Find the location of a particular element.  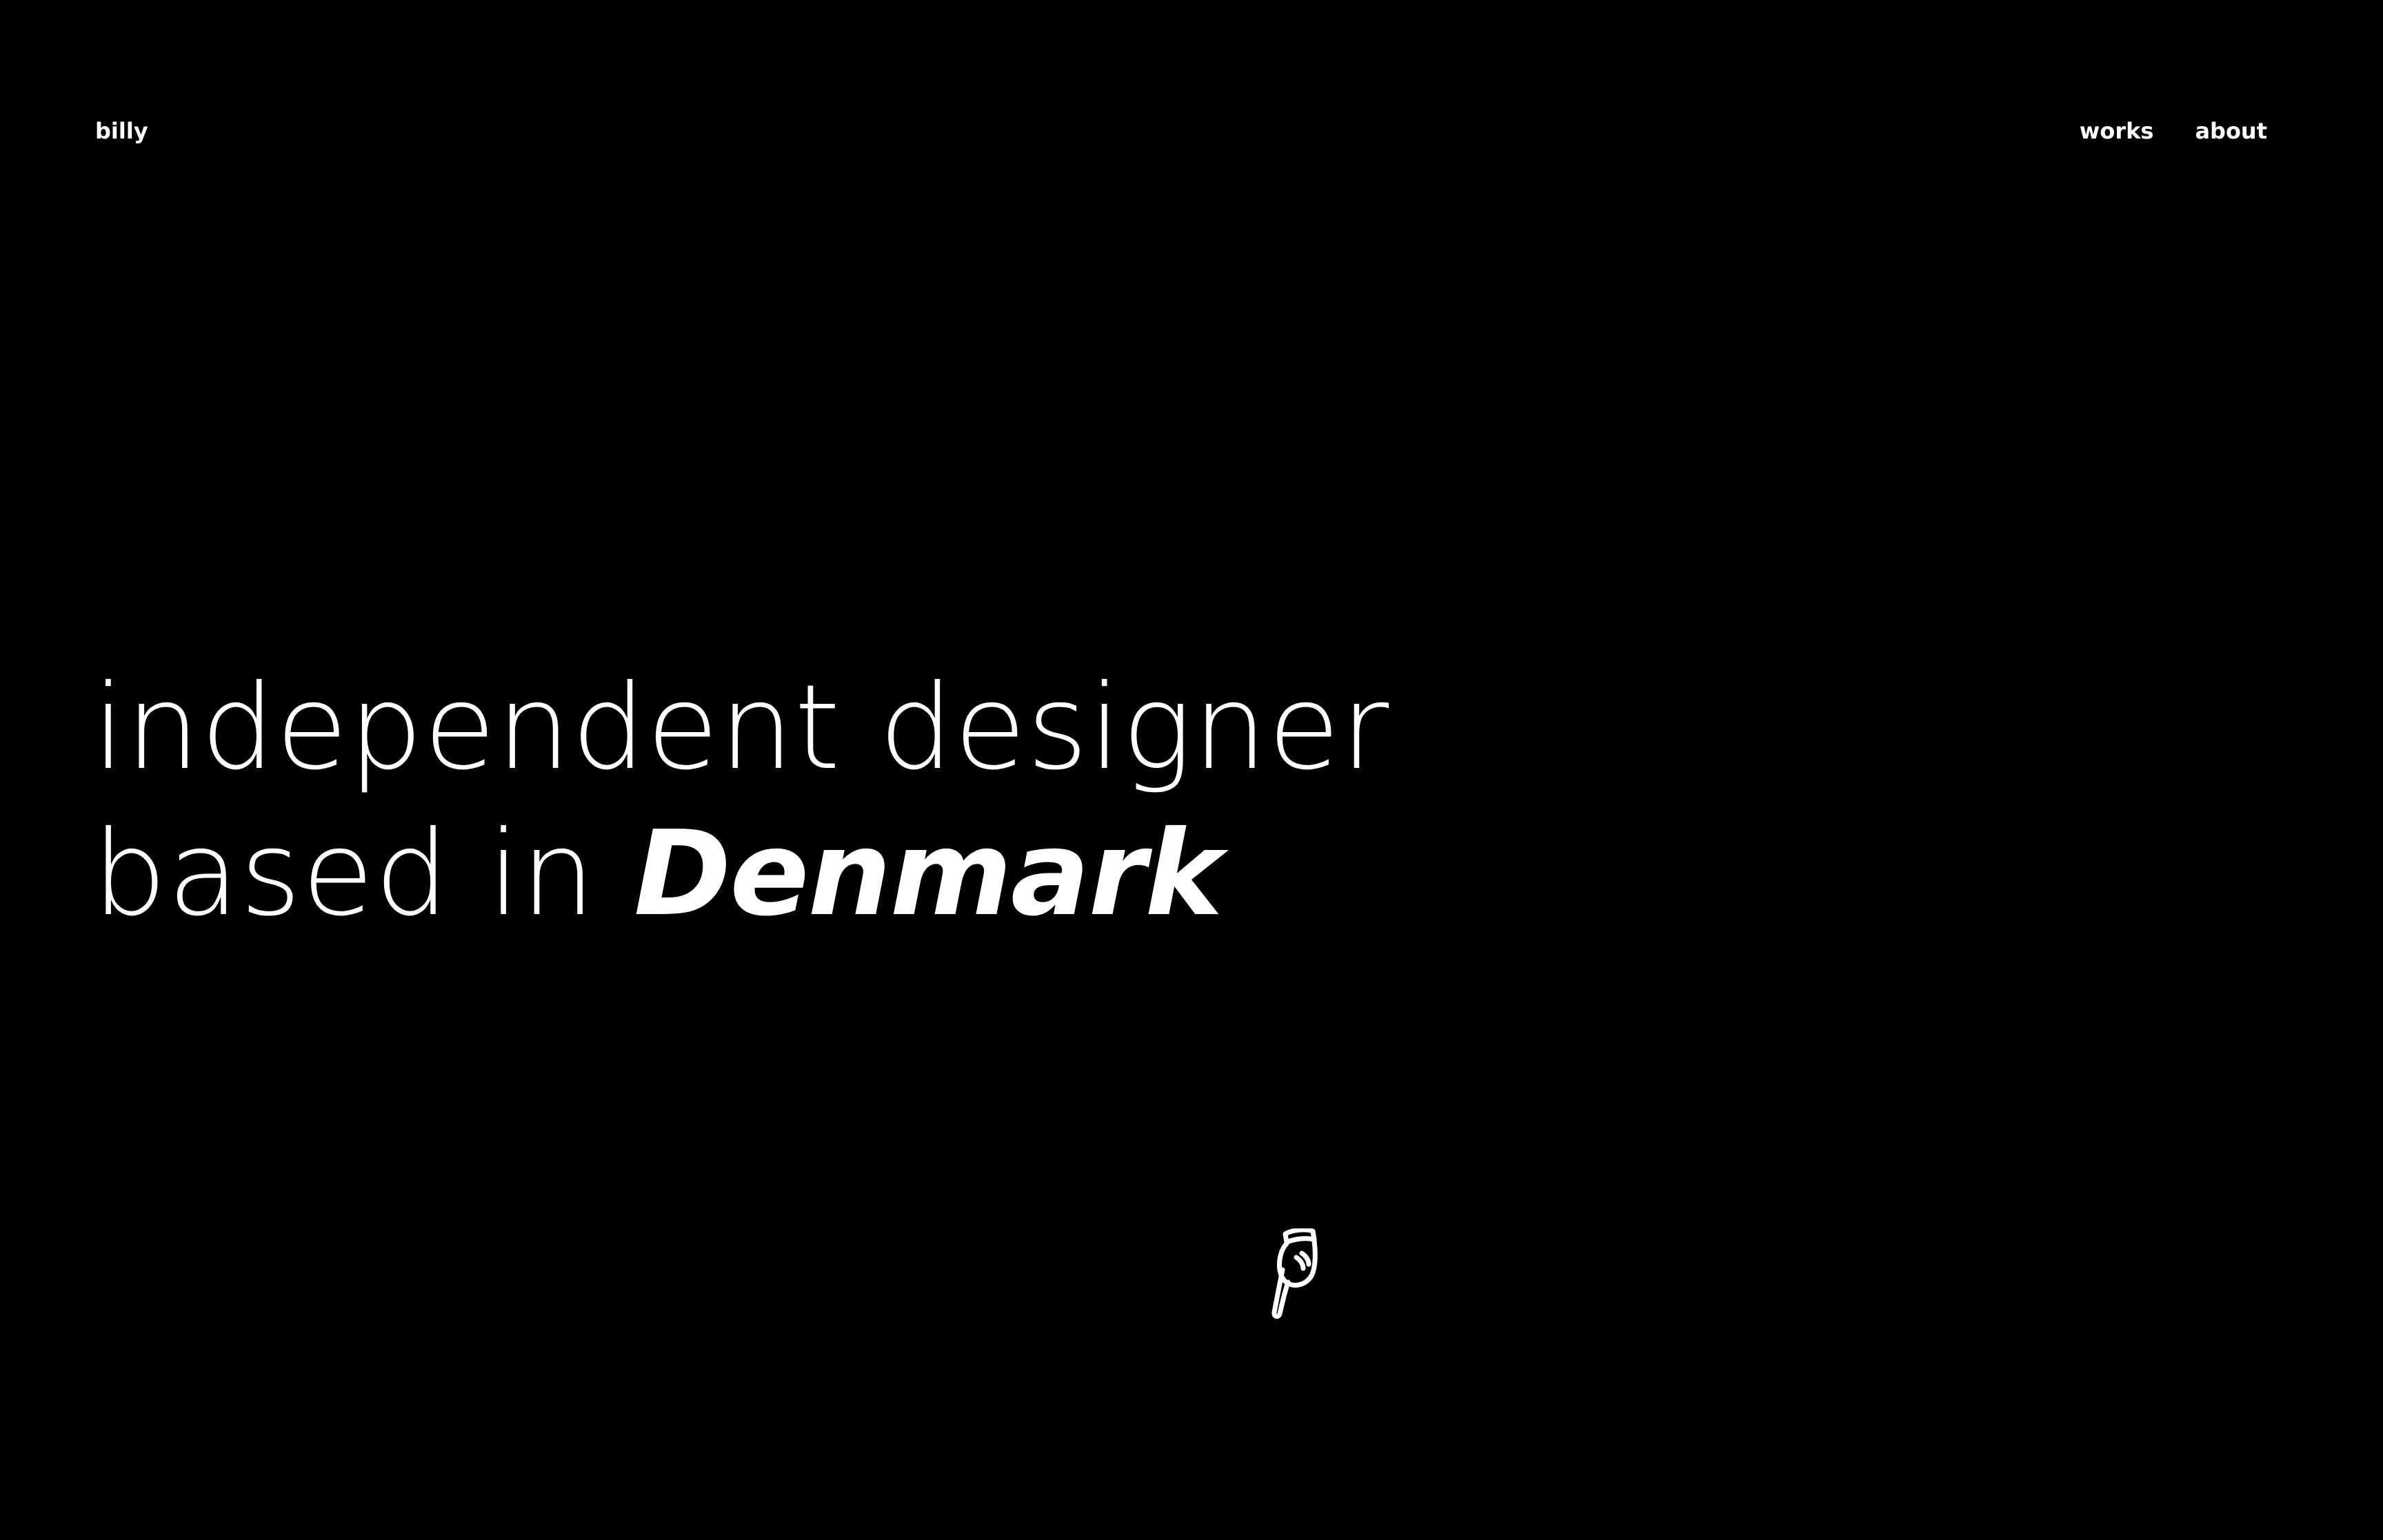

nav-link-about: about is located at coordinates (2231, 131).